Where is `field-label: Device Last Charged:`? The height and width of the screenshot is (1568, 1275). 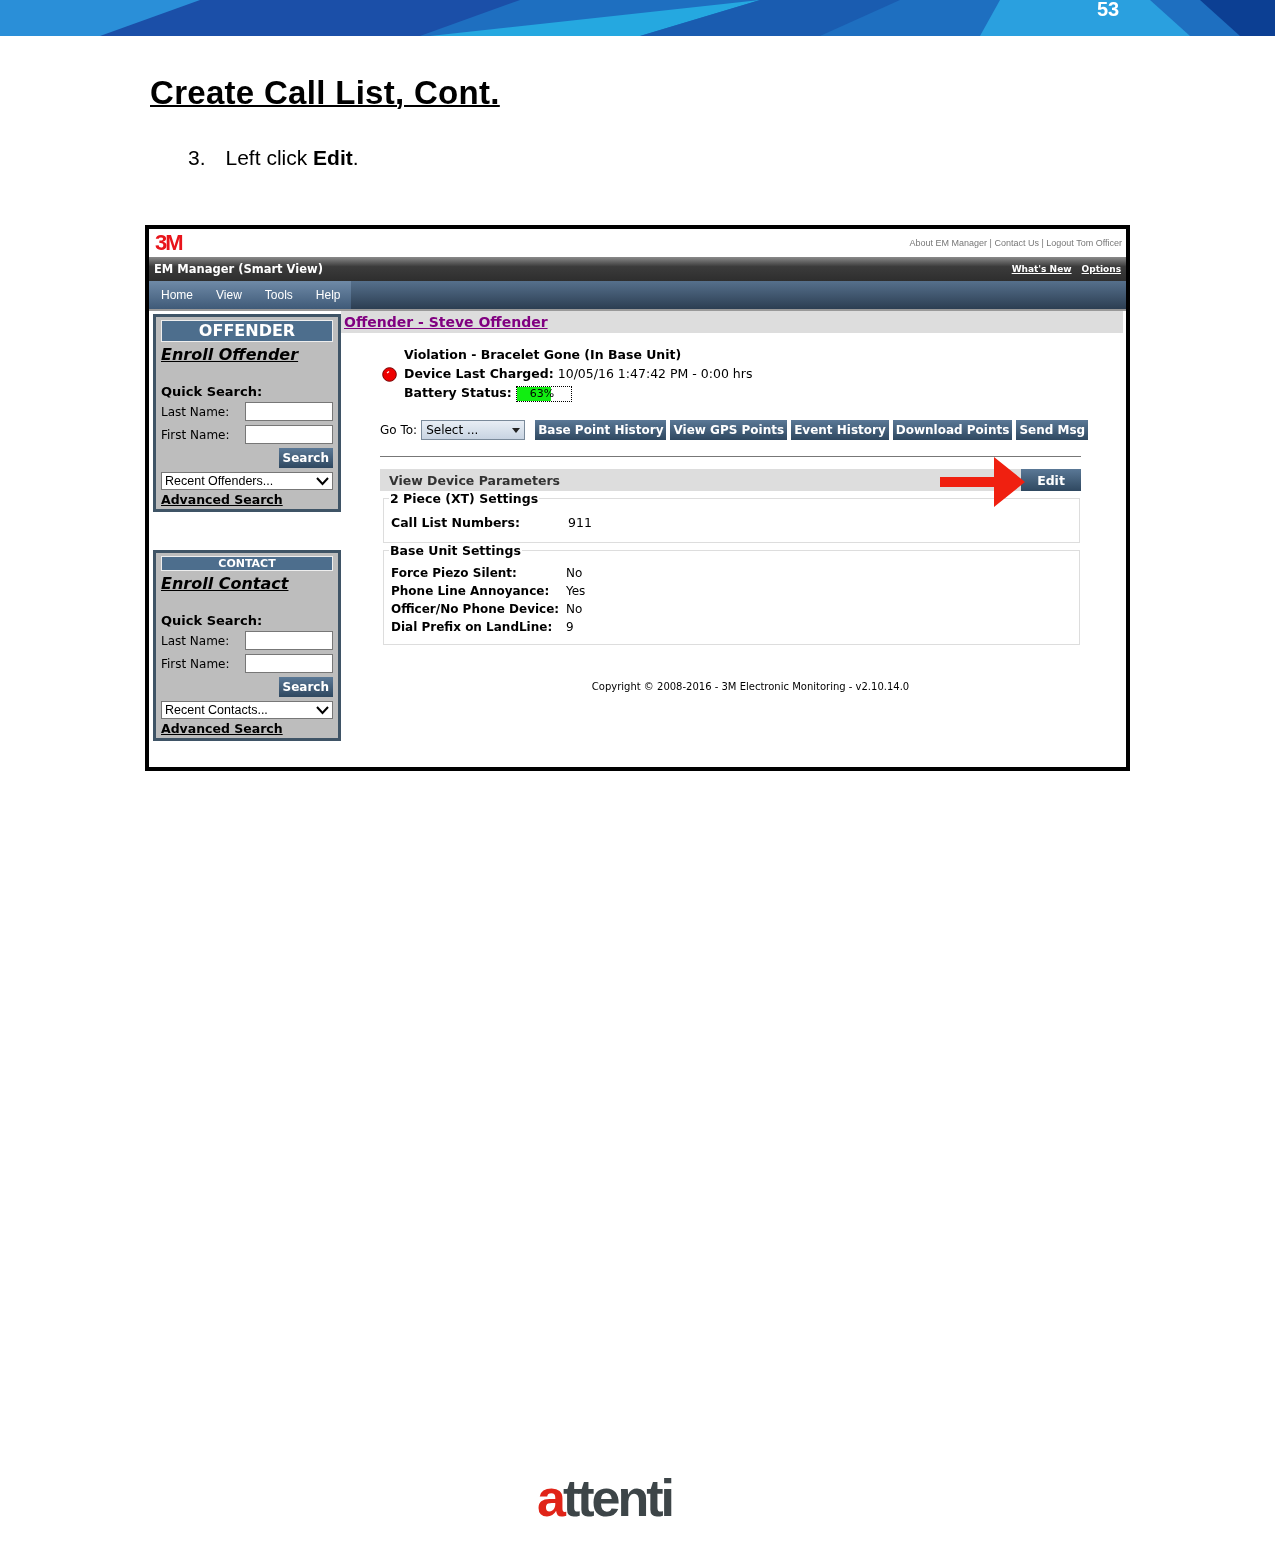
field-label: Device Last Charged: is located at coordinates (479, 373).